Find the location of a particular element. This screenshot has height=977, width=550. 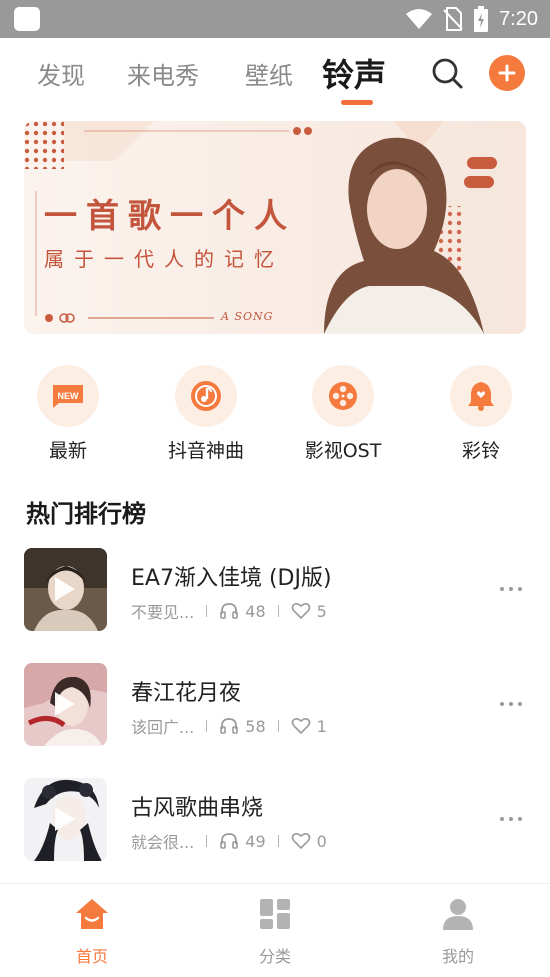

like-count: 1 is located at coordinates (321, 726).